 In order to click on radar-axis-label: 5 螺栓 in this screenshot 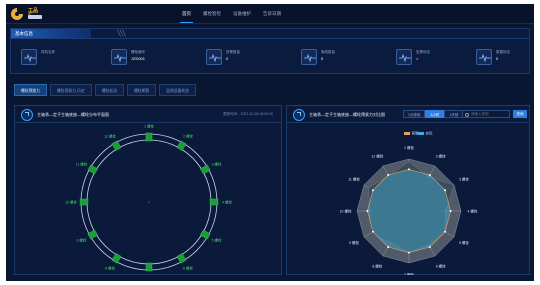, I will do `click(464, 242)`.